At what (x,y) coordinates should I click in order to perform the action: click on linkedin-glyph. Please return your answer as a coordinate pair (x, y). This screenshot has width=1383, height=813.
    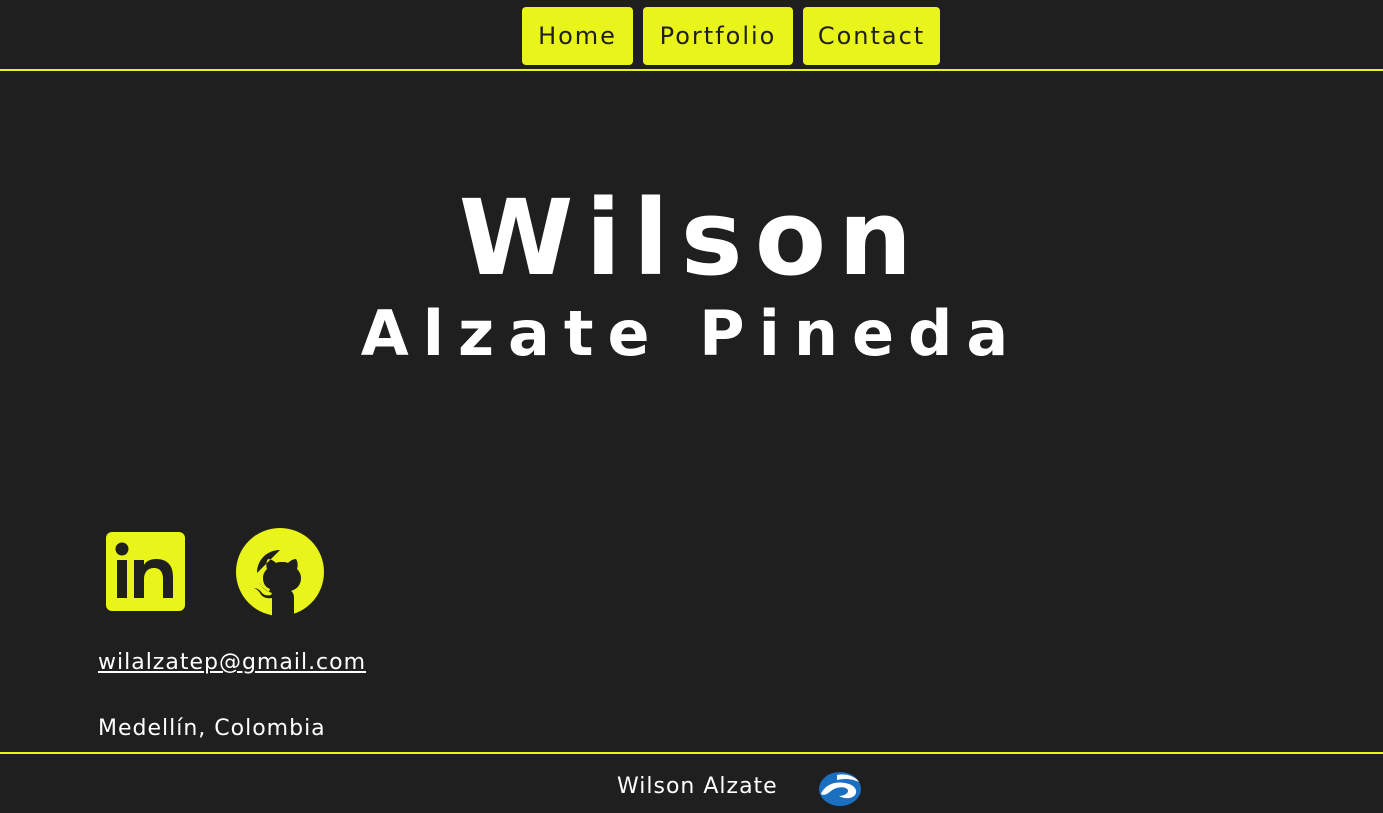
    Looking at the image, I should click on (144, 570).